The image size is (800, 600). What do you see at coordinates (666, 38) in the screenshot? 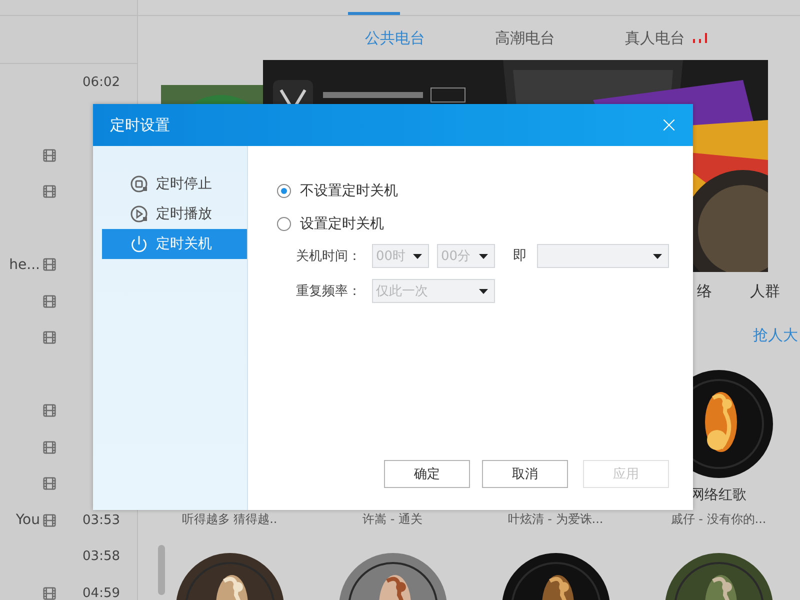
I see `radio-tab: 真人电台` at bounding box center [666, 38].